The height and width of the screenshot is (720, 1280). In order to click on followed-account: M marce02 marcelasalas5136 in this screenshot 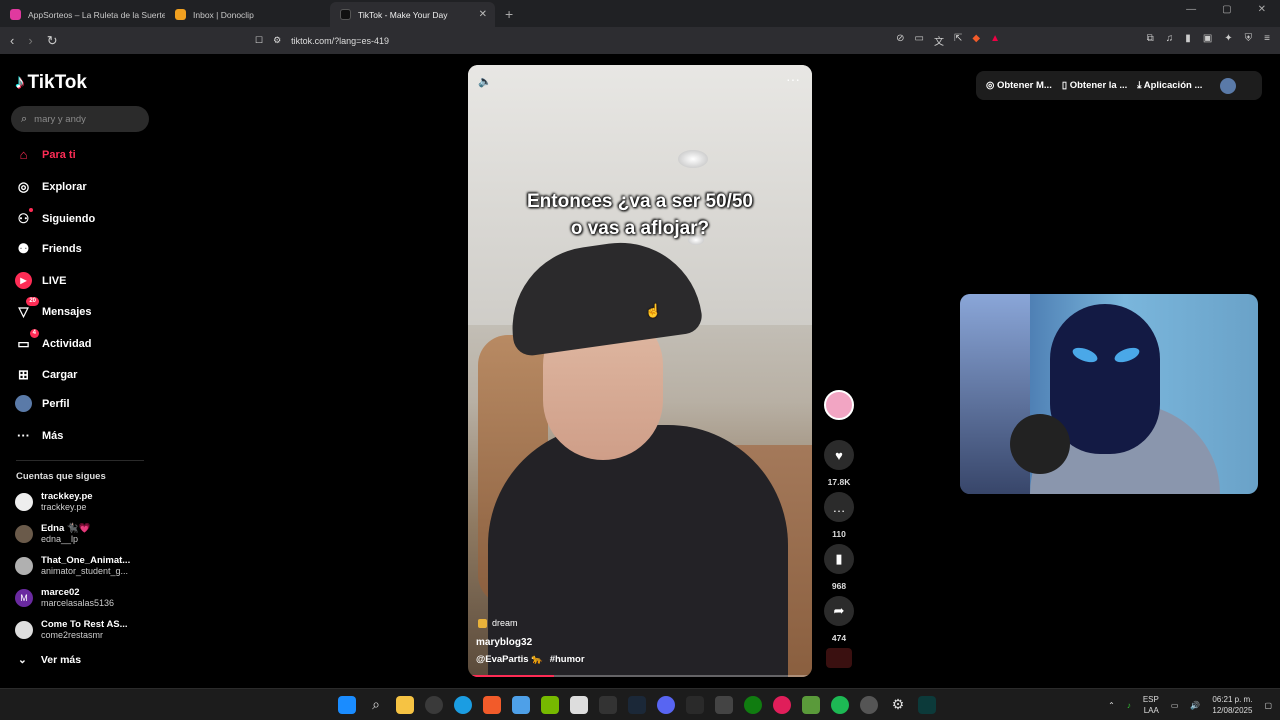, I will do `click(64, 597)`.